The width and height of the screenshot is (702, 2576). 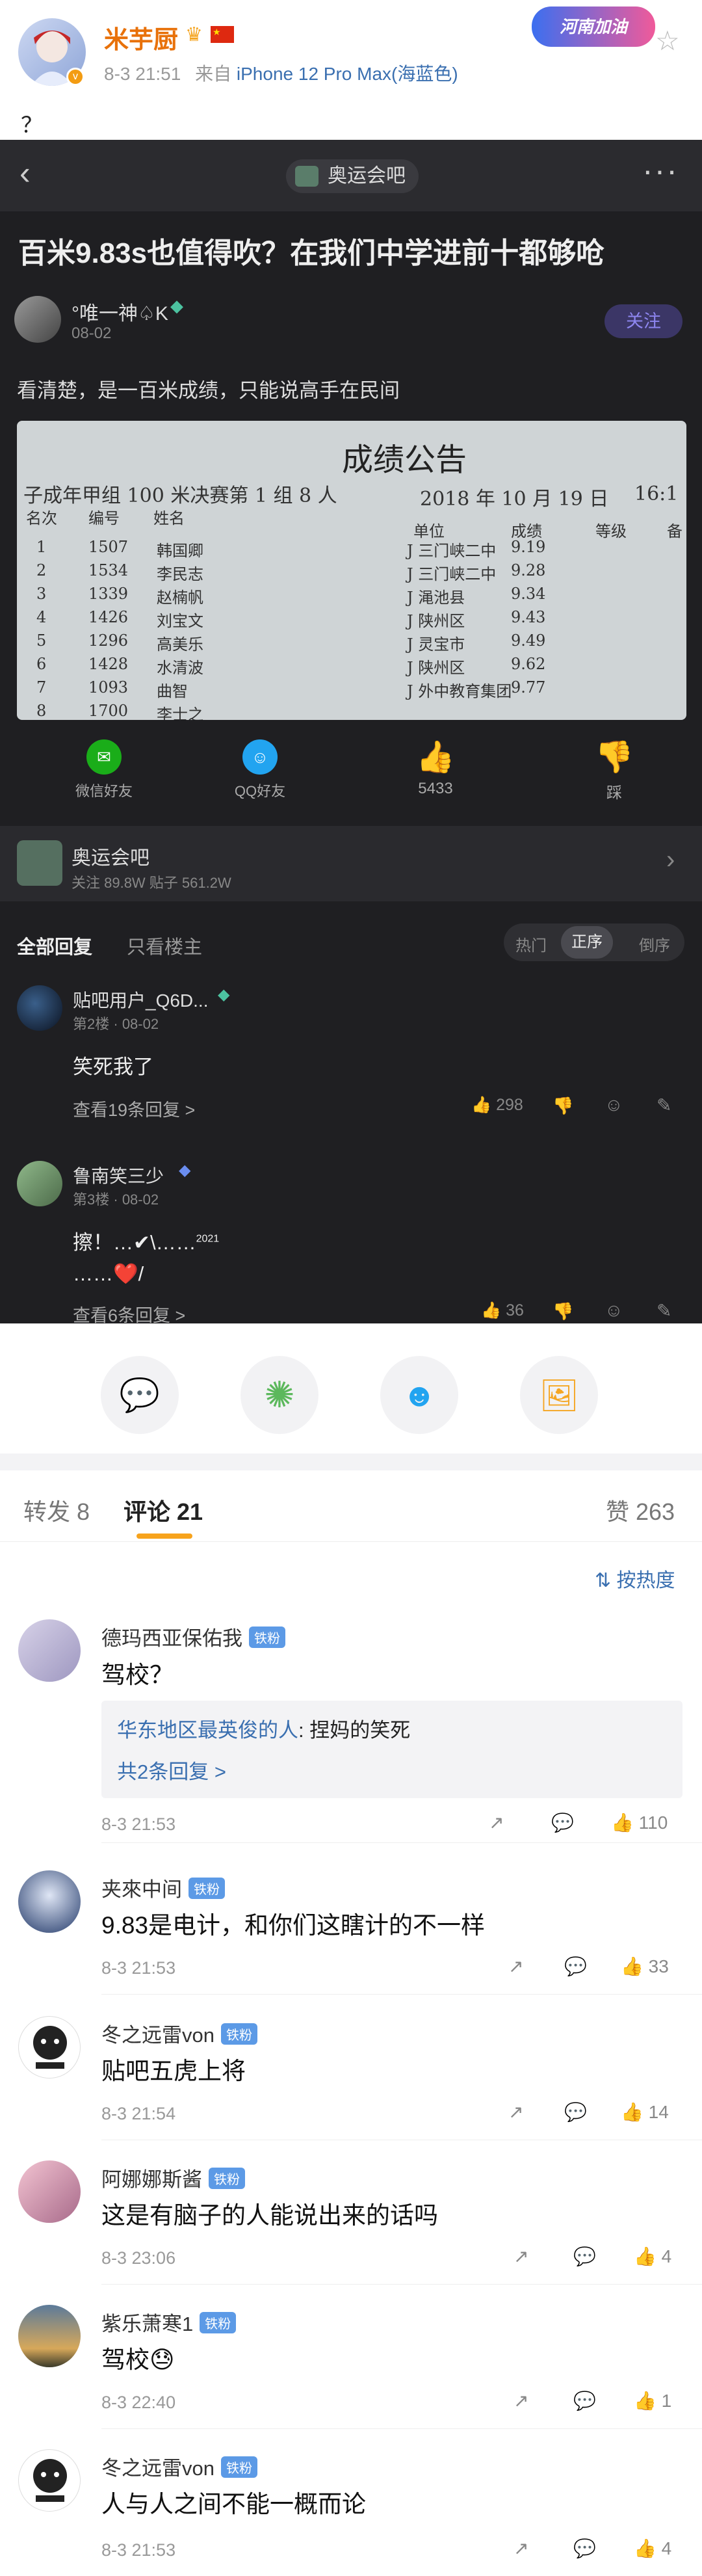 What do you see at coordinates (528, 594) in the screenshot?
I see `photo-cell: 9.34` at bounding box center [528, 594].